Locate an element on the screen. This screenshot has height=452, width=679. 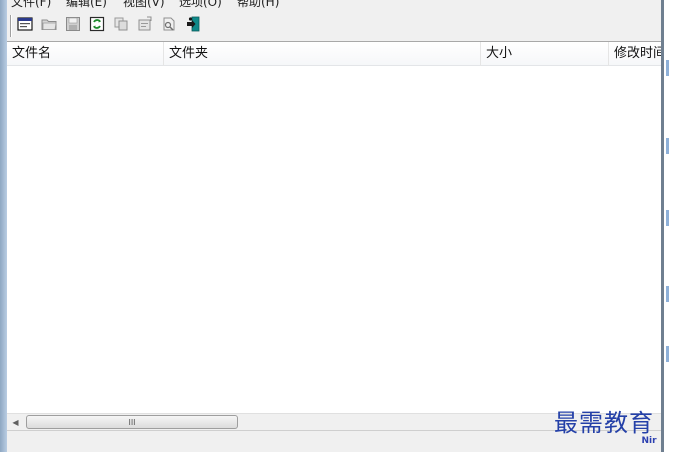
menu-help: 帮助(H) is located at coordinates (258, 4).